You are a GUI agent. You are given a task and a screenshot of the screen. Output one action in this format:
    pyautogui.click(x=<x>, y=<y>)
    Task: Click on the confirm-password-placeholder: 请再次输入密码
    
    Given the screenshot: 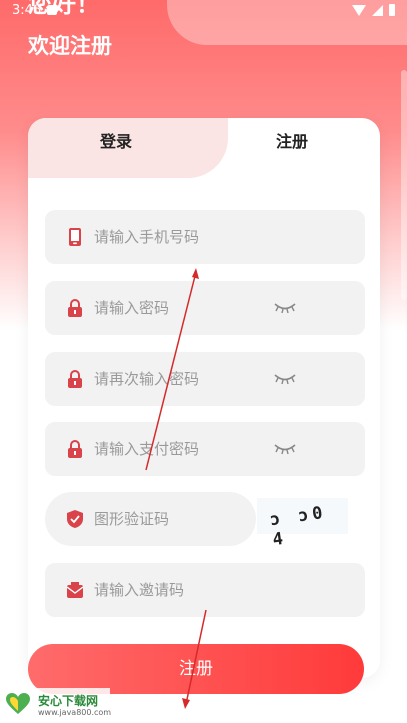 What is the action you would take?
    pyautogui.click(x=147, y=379)
    